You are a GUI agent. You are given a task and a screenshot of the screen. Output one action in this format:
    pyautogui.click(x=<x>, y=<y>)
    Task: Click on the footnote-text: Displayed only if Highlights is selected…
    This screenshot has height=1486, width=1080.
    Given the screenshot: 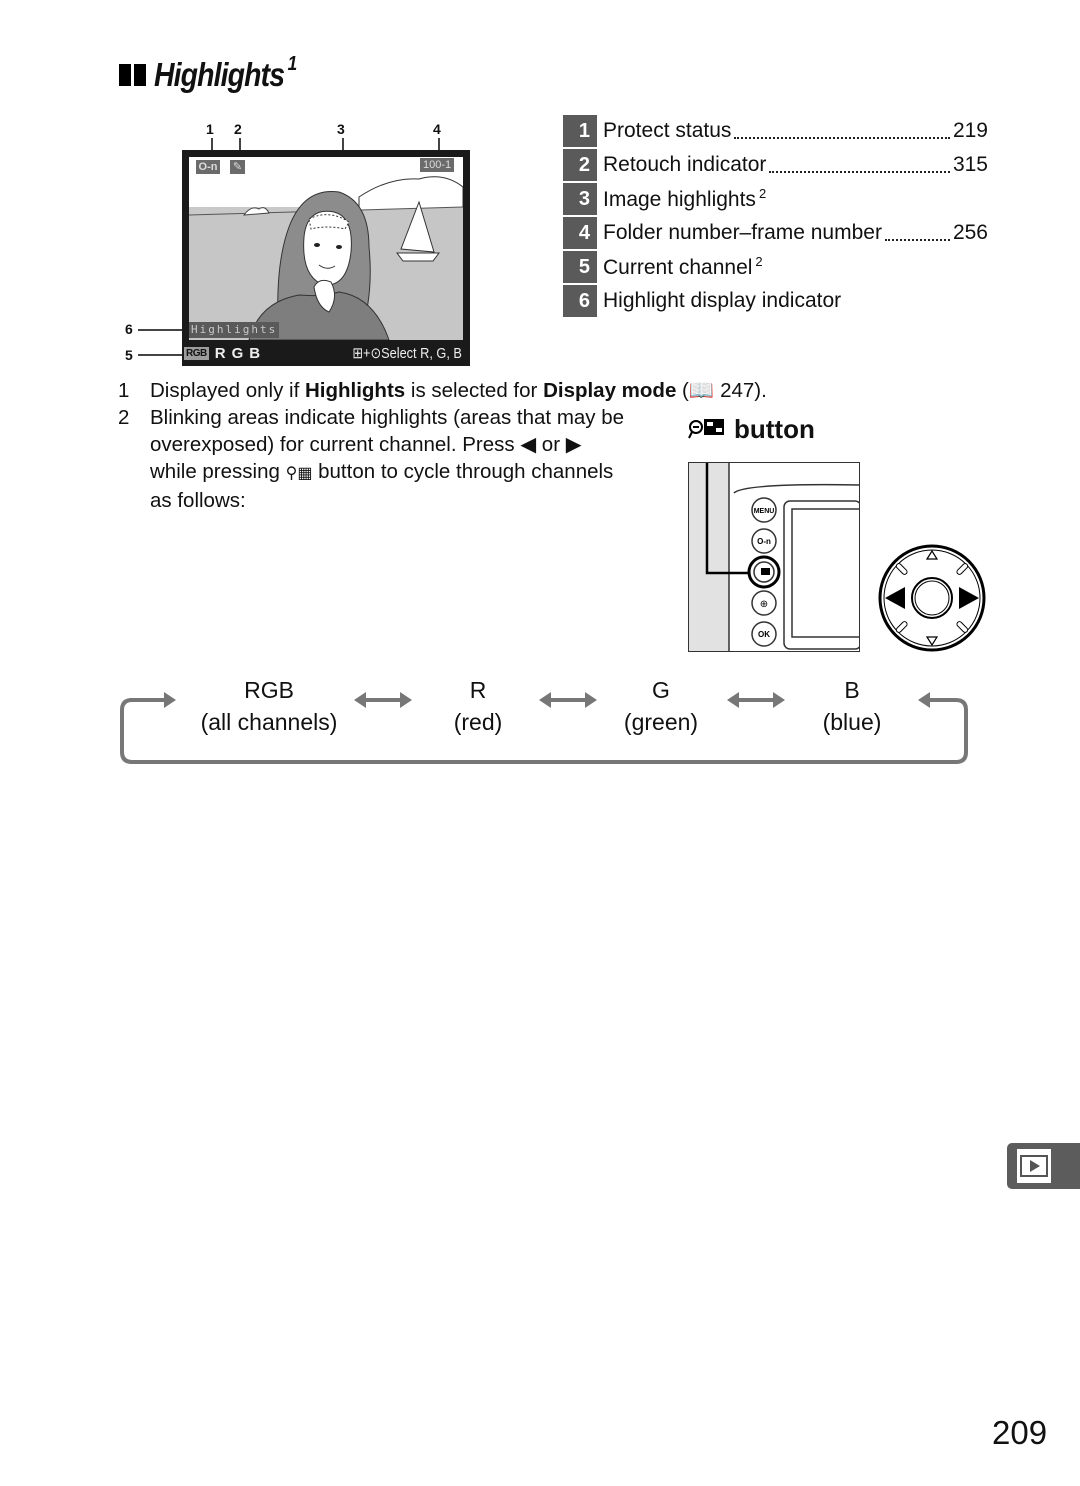 What is the action you would take?
    pyautogui.click(x=458, y=390)
    